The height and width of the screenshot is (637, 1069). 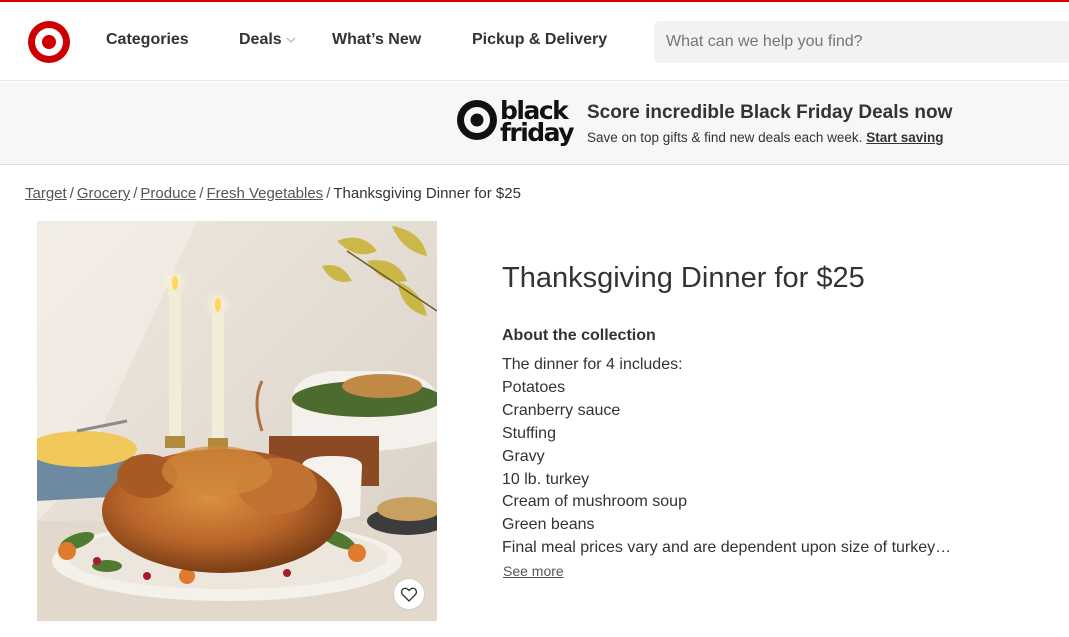 I want to click on breadcrumb-current: Thanksgiving Dinner for $25, so click(x=427, y=193).